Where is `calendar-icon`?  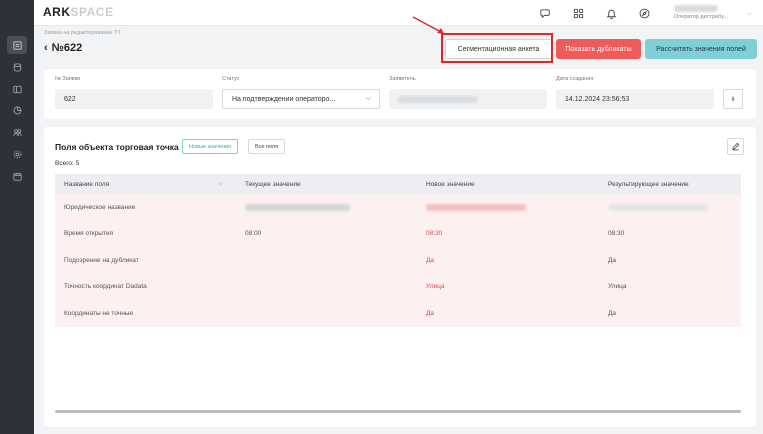 calendar-icon is located at coordinates (17, 176).